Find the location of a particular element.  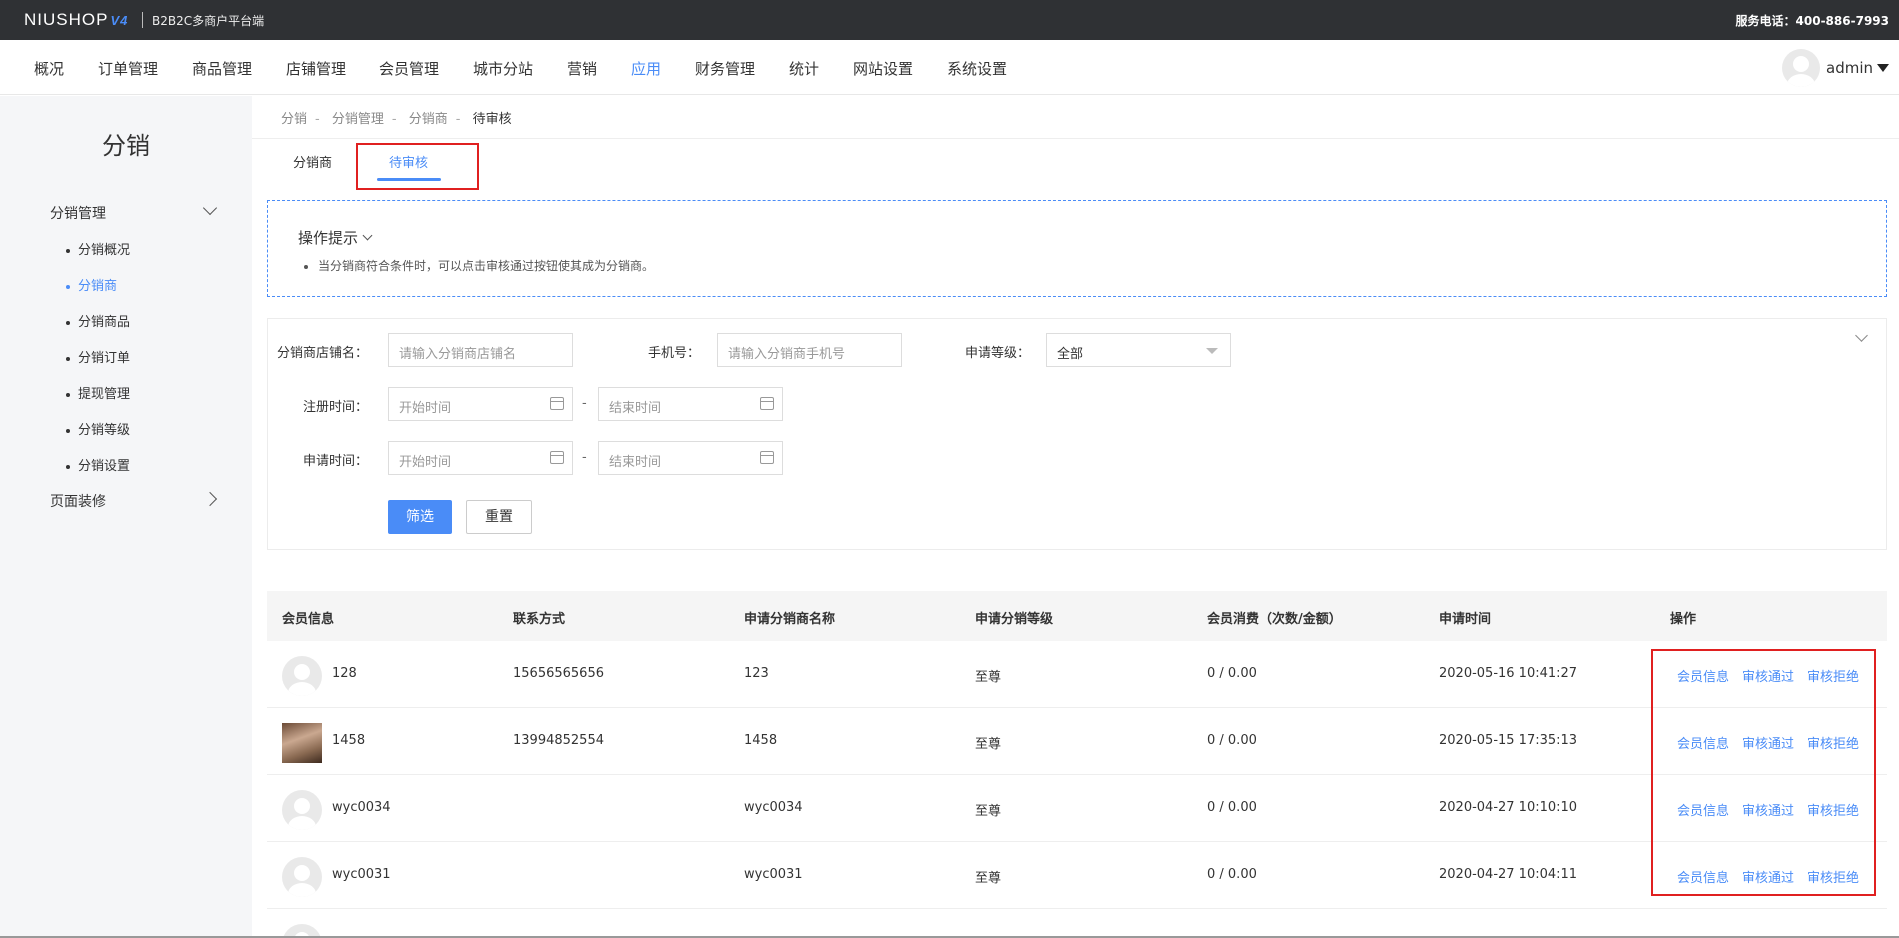

nav-item-apps: 应用 is located at coordinates (646, 68).